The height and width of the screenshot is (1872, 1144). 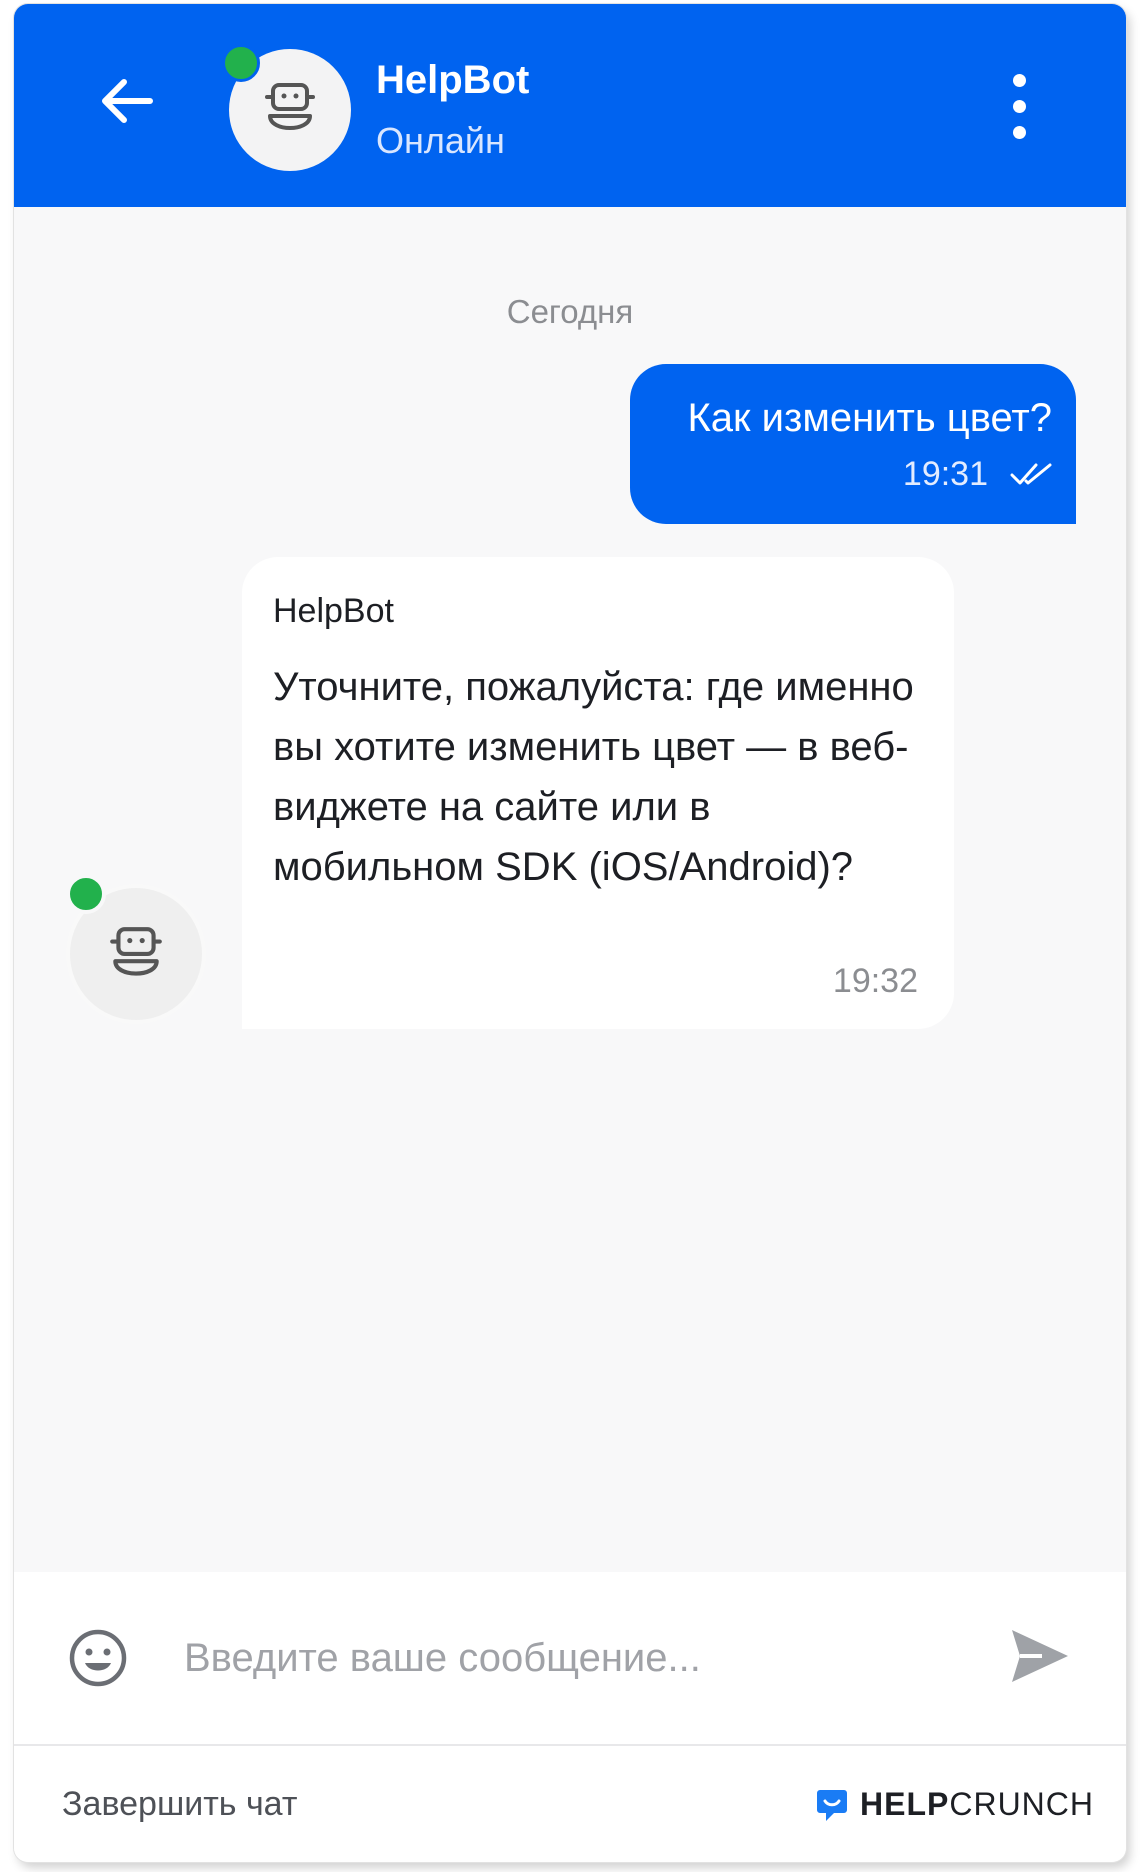 I want to click on bot-name: HelpBot, so click(x=453, y=80).